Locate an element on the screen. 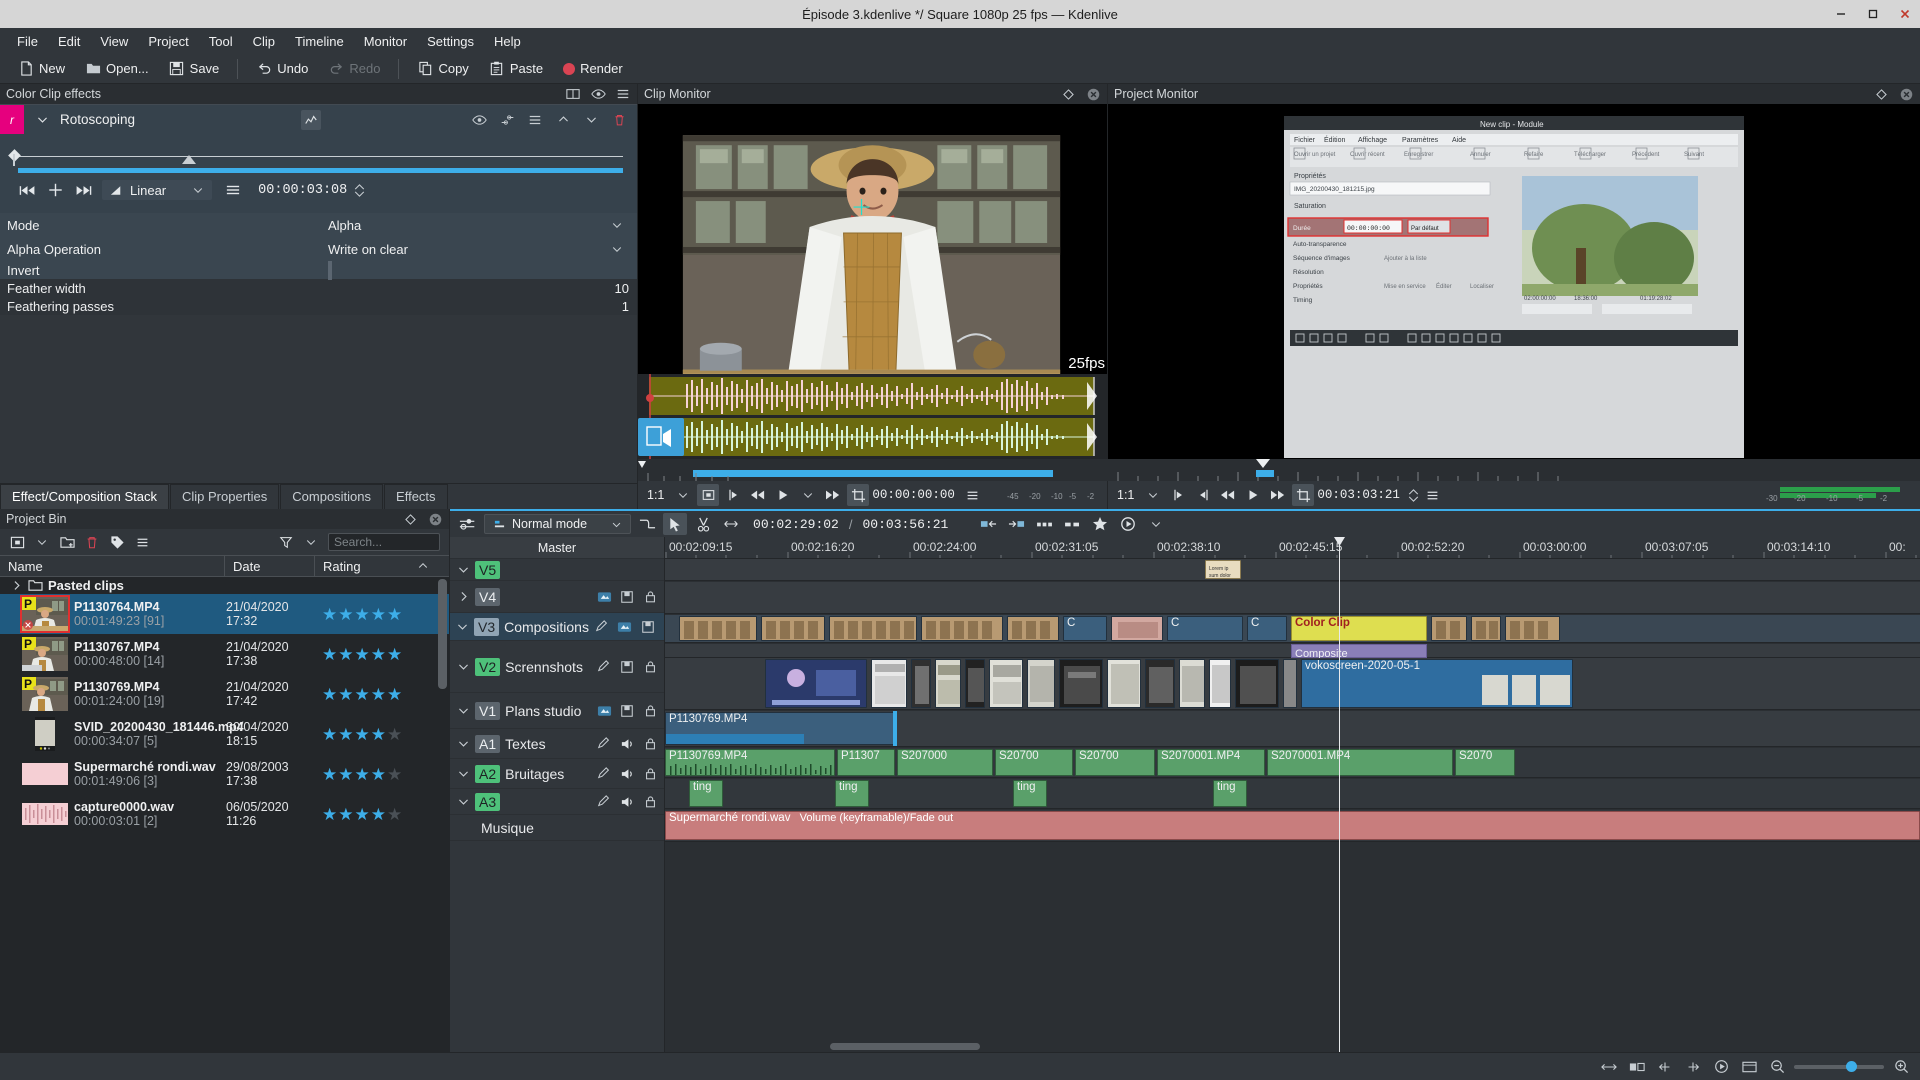  menu-file: File is located at coordinates (27, 41).